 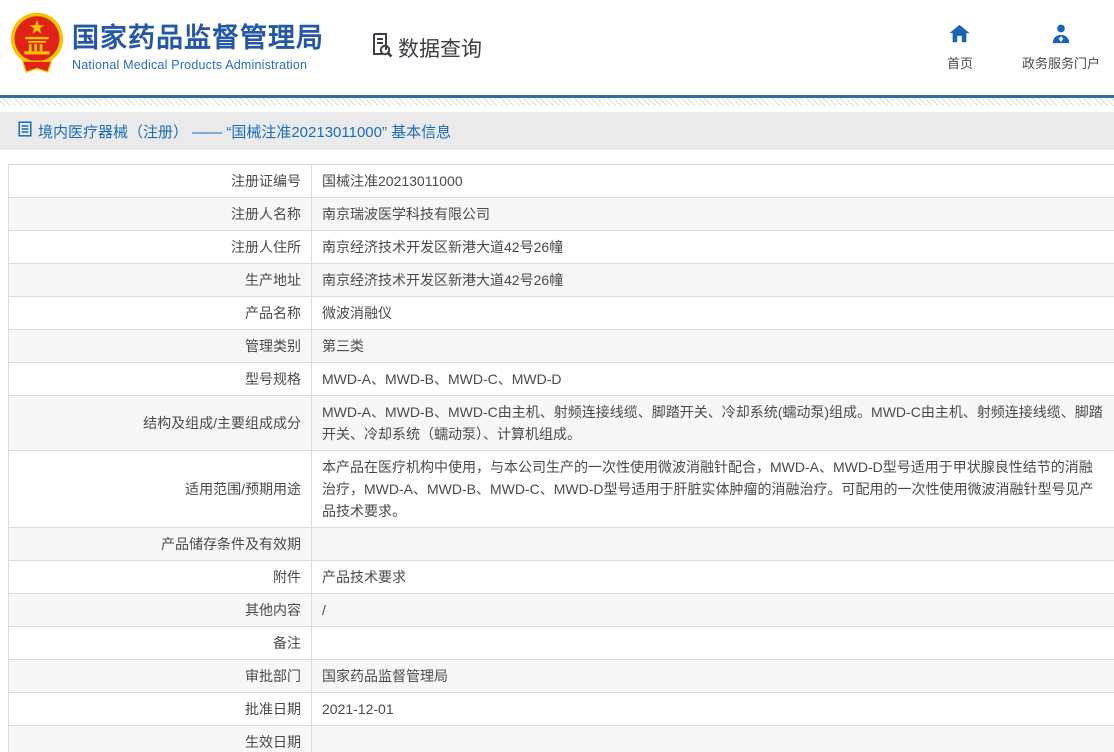 I want to click on page-title-bar: 境内医疗器械（注册） —— “国械注准20213011000” 基本信息, so click(x=557, y=131).